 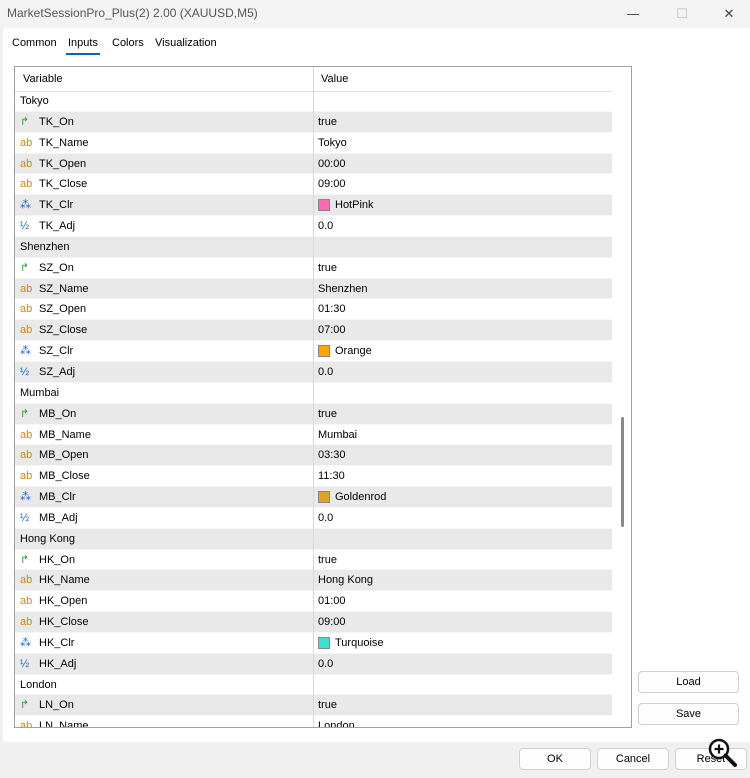 I want to click on value-cell: 11:30, so click(x=331, y=476).